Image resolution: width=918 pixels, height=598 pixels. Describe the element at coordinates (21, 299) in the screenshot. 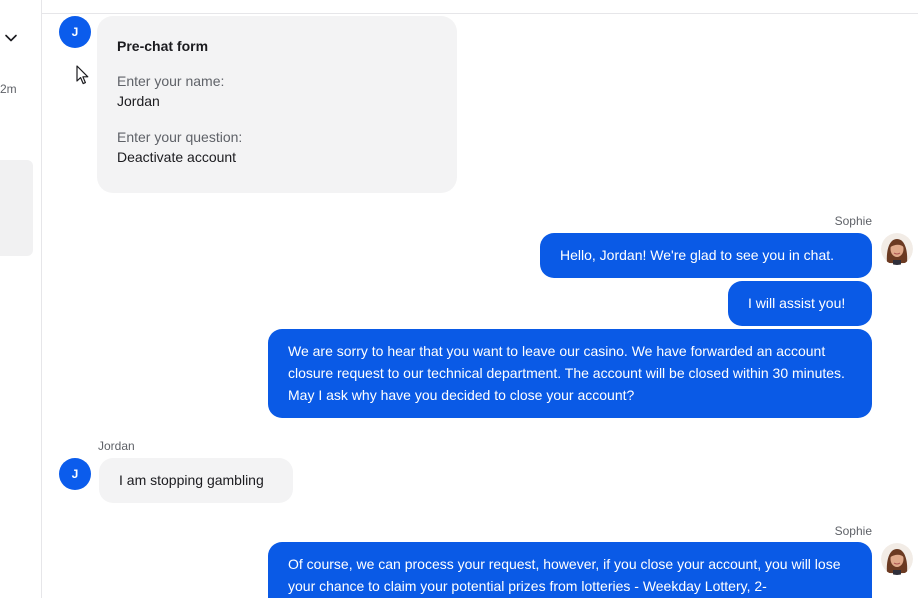

I see `conversation-list-sidebar: 2m` at that location.